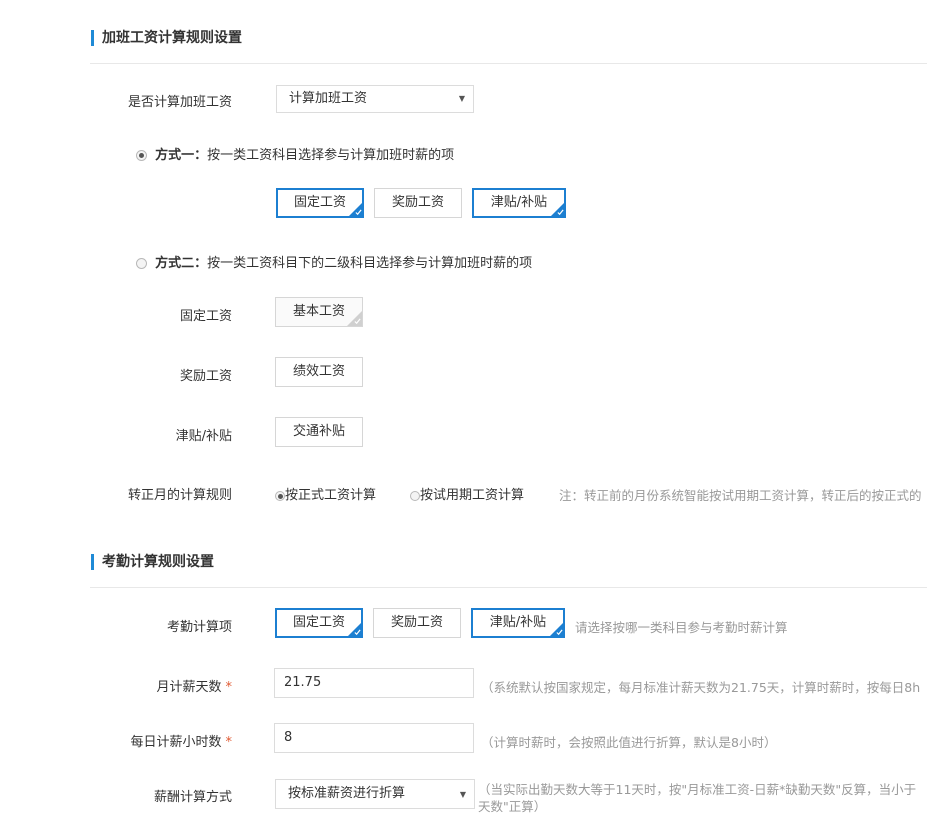 The image size is (927, 822). Describe the element at coordinates (375, 99) in the screenshot. I see `calc-overtime-select: 计算加班工资 ▼` at that location.